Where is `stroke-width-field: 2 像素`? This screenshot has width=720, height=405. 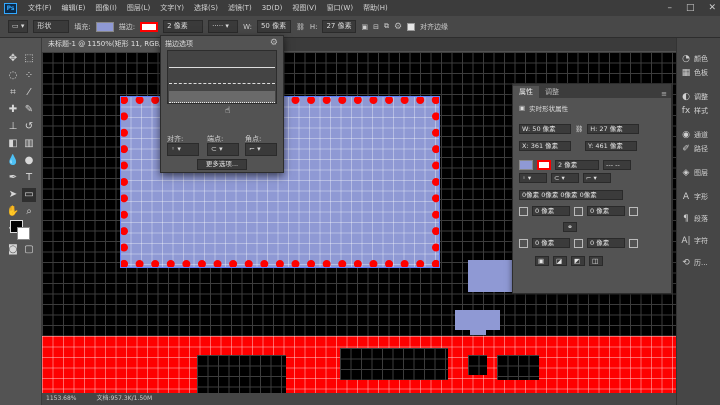
stroke-width-field: 2 像素 is located at coordinates (183, 26).